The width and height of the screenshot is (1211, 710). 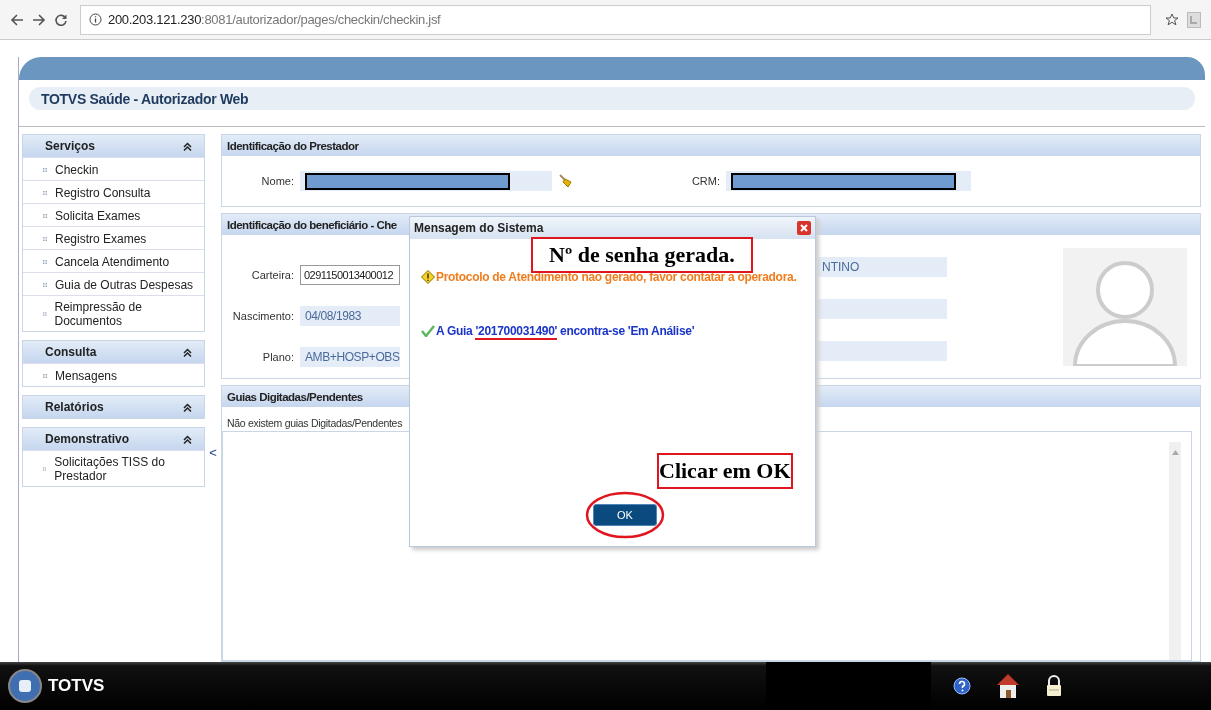 What do you see at coordinates (103, 192) in the screenshot?
I see `menu-item: Registro Consulta` at bounding box center [103, 192].